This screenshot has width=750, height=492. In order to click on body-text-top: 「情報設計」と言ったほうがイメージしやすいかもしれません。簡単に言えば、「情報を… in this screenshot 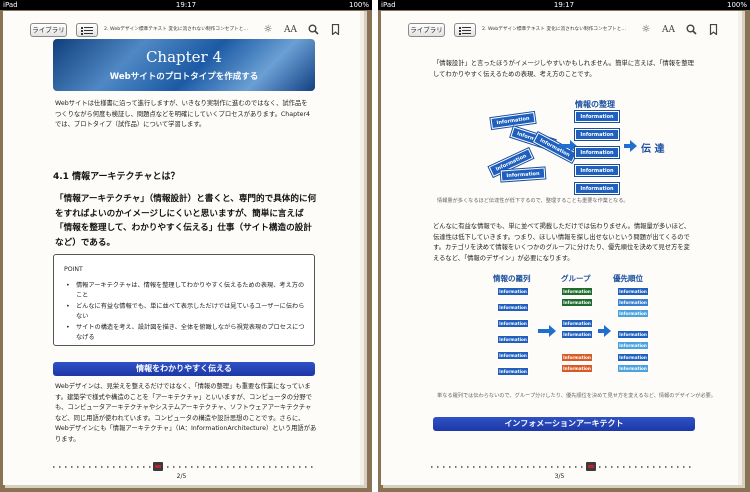, I will do `click(563, 69)`.